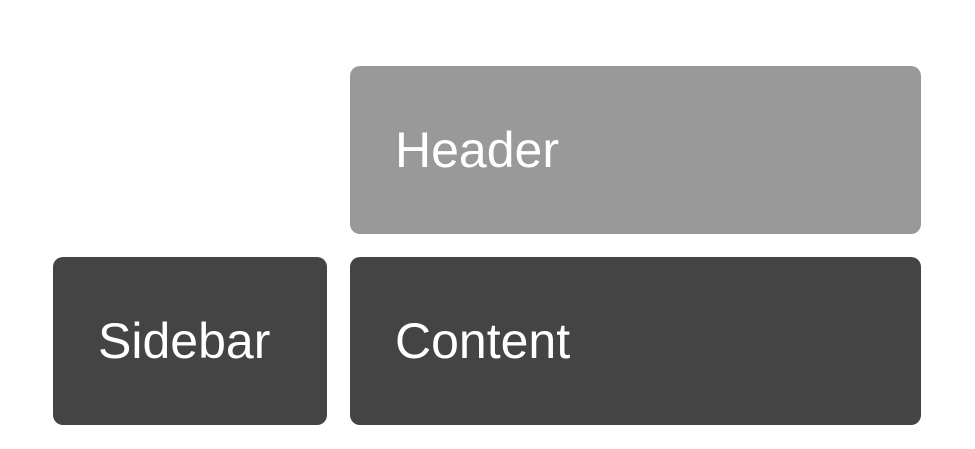 This screenshot has height=449, width=975. I want to click on header-label: Header, so click(477, 150).